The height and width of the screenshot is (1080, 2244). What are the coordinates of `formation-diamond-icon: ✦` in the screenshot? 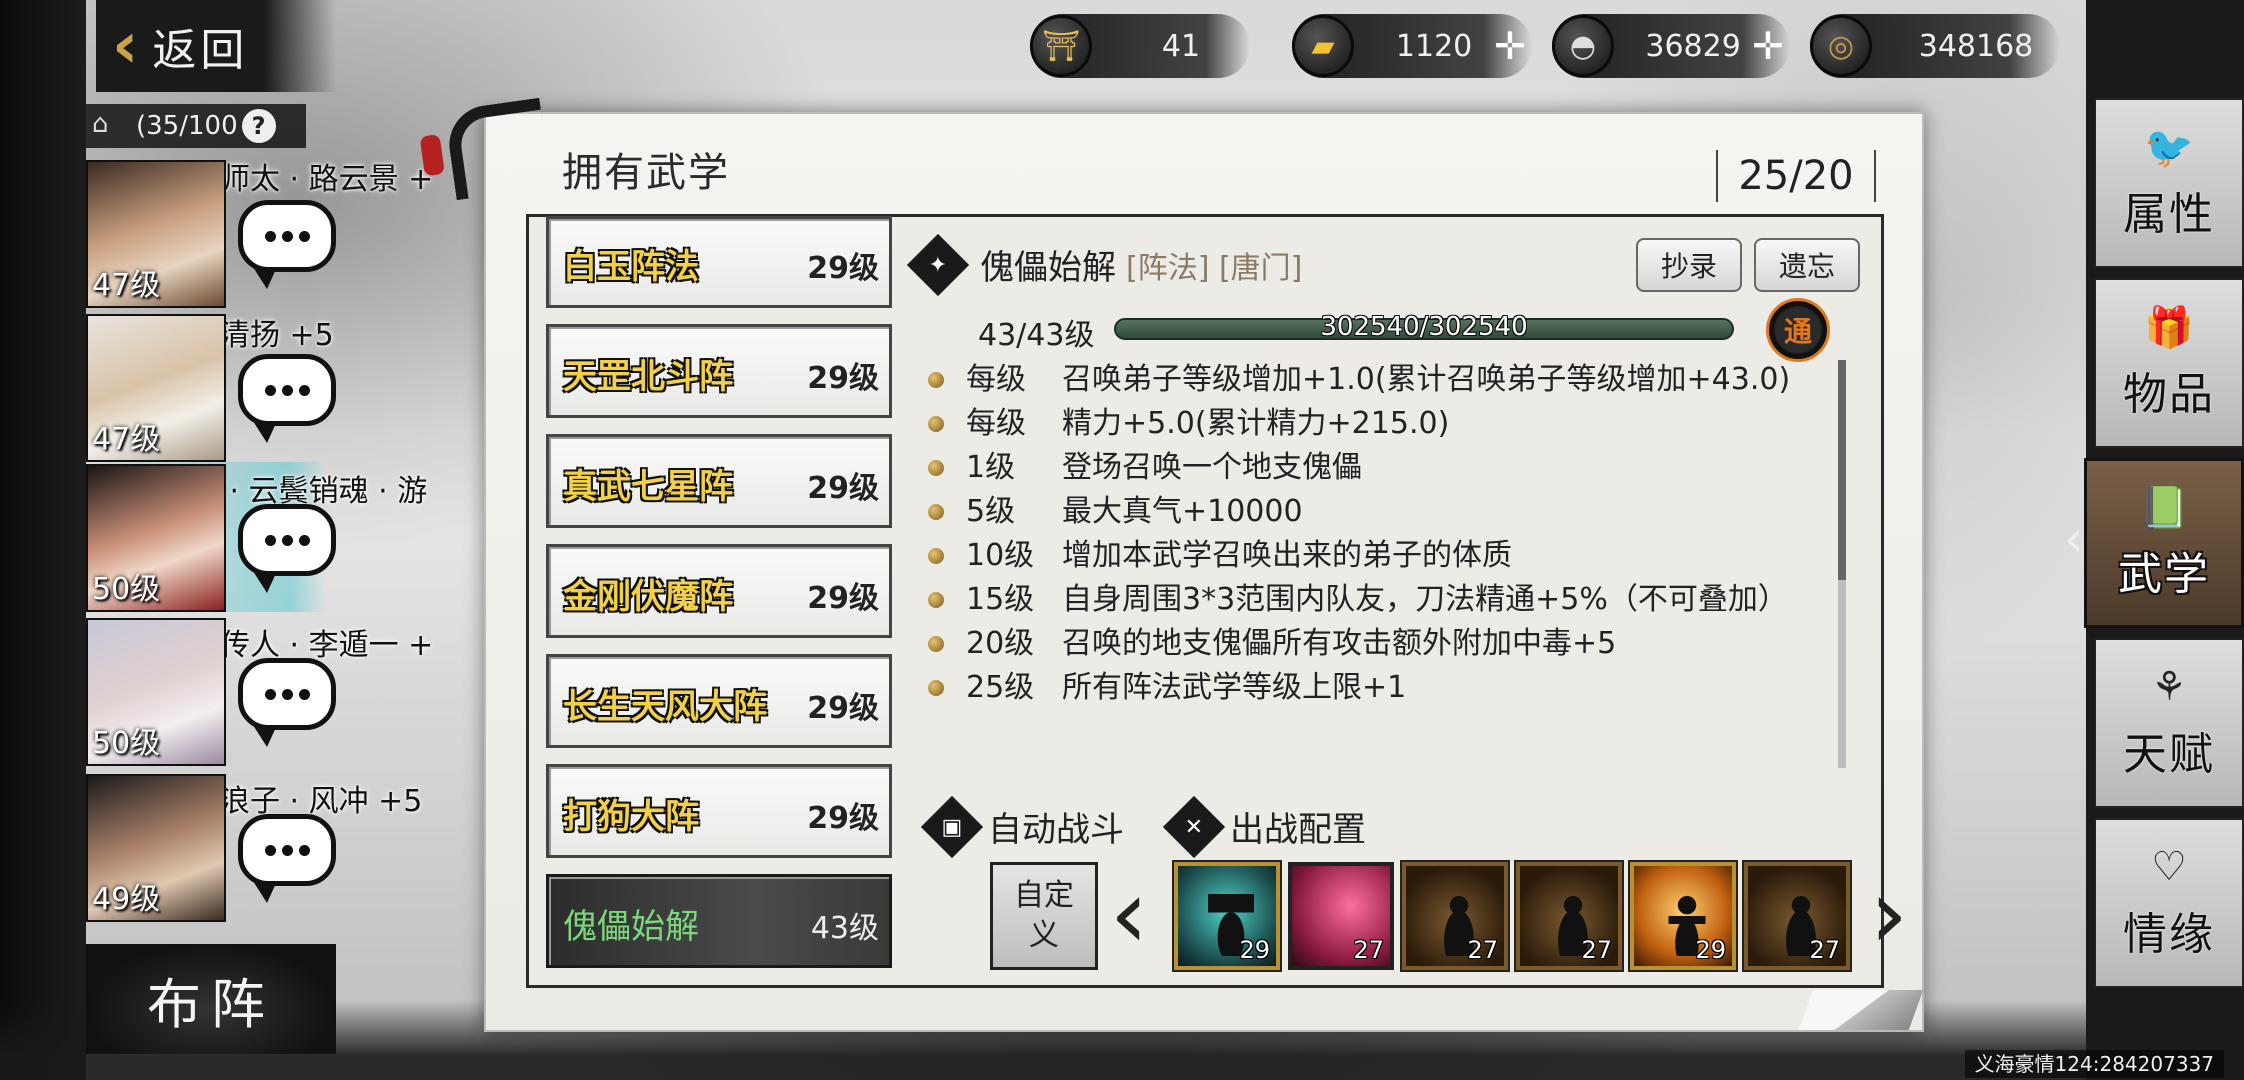 It's located at (938, 264).